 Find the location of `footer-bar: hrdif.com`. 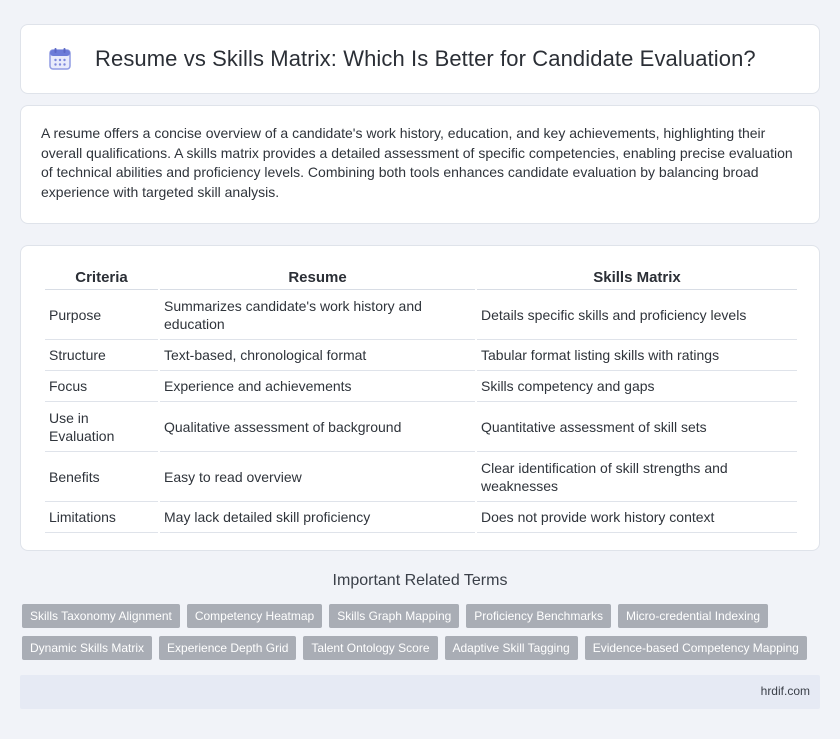

footer-bar: hrdif.com is located at coordinates (420, 692).